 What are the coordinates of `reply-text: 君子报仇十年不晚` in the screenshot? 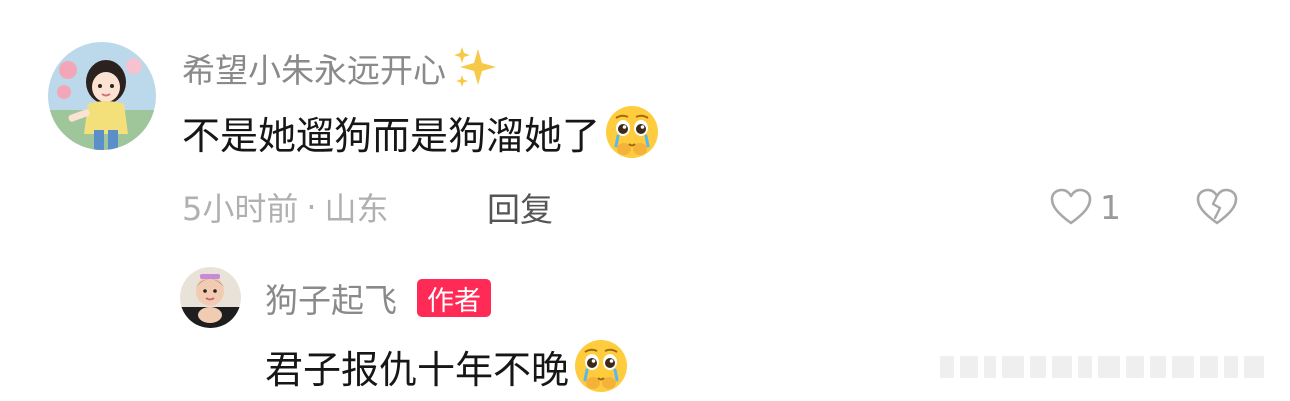 It's located at (417, 369).